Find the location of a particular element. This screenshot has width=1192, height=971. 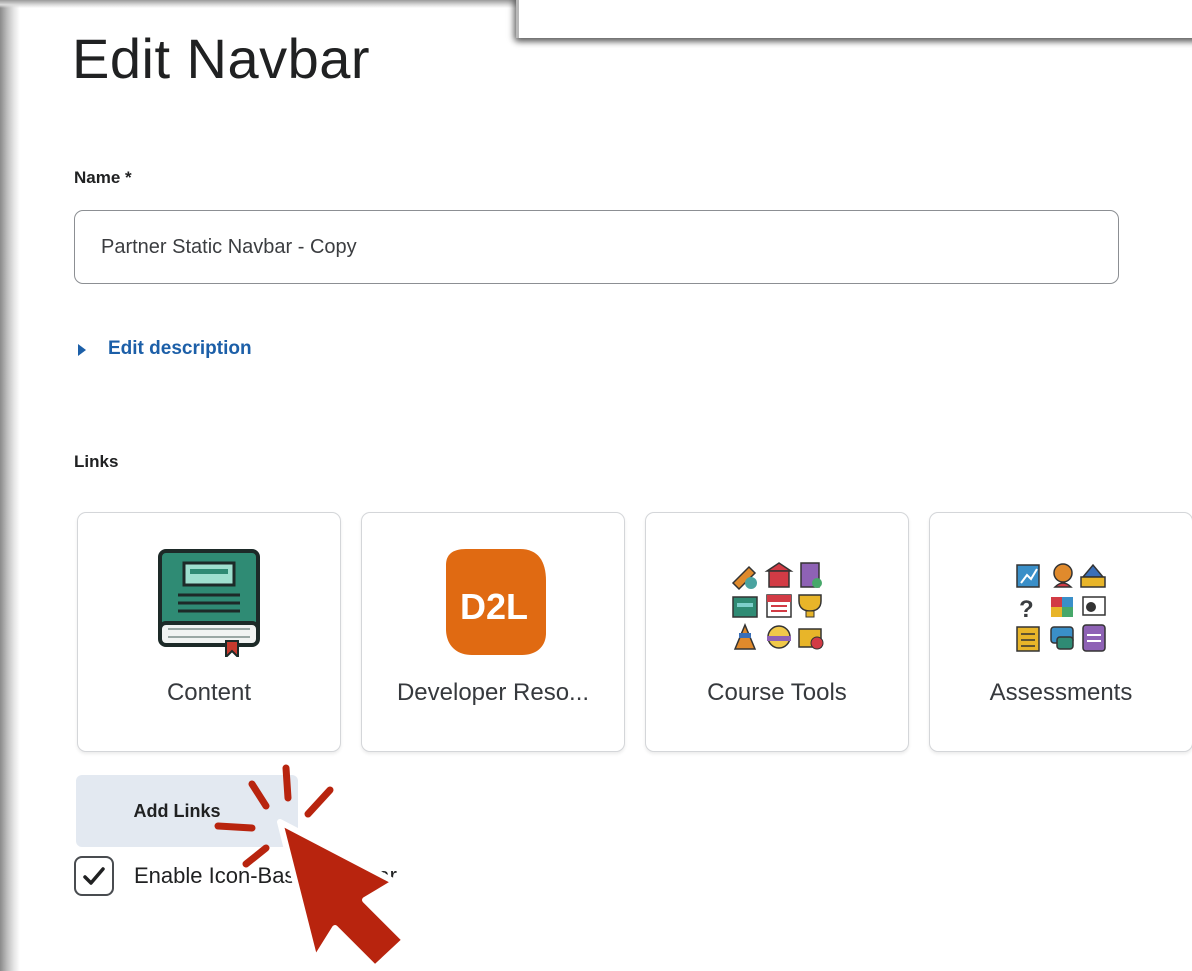

book-icon is located at coordinates (209, 604).